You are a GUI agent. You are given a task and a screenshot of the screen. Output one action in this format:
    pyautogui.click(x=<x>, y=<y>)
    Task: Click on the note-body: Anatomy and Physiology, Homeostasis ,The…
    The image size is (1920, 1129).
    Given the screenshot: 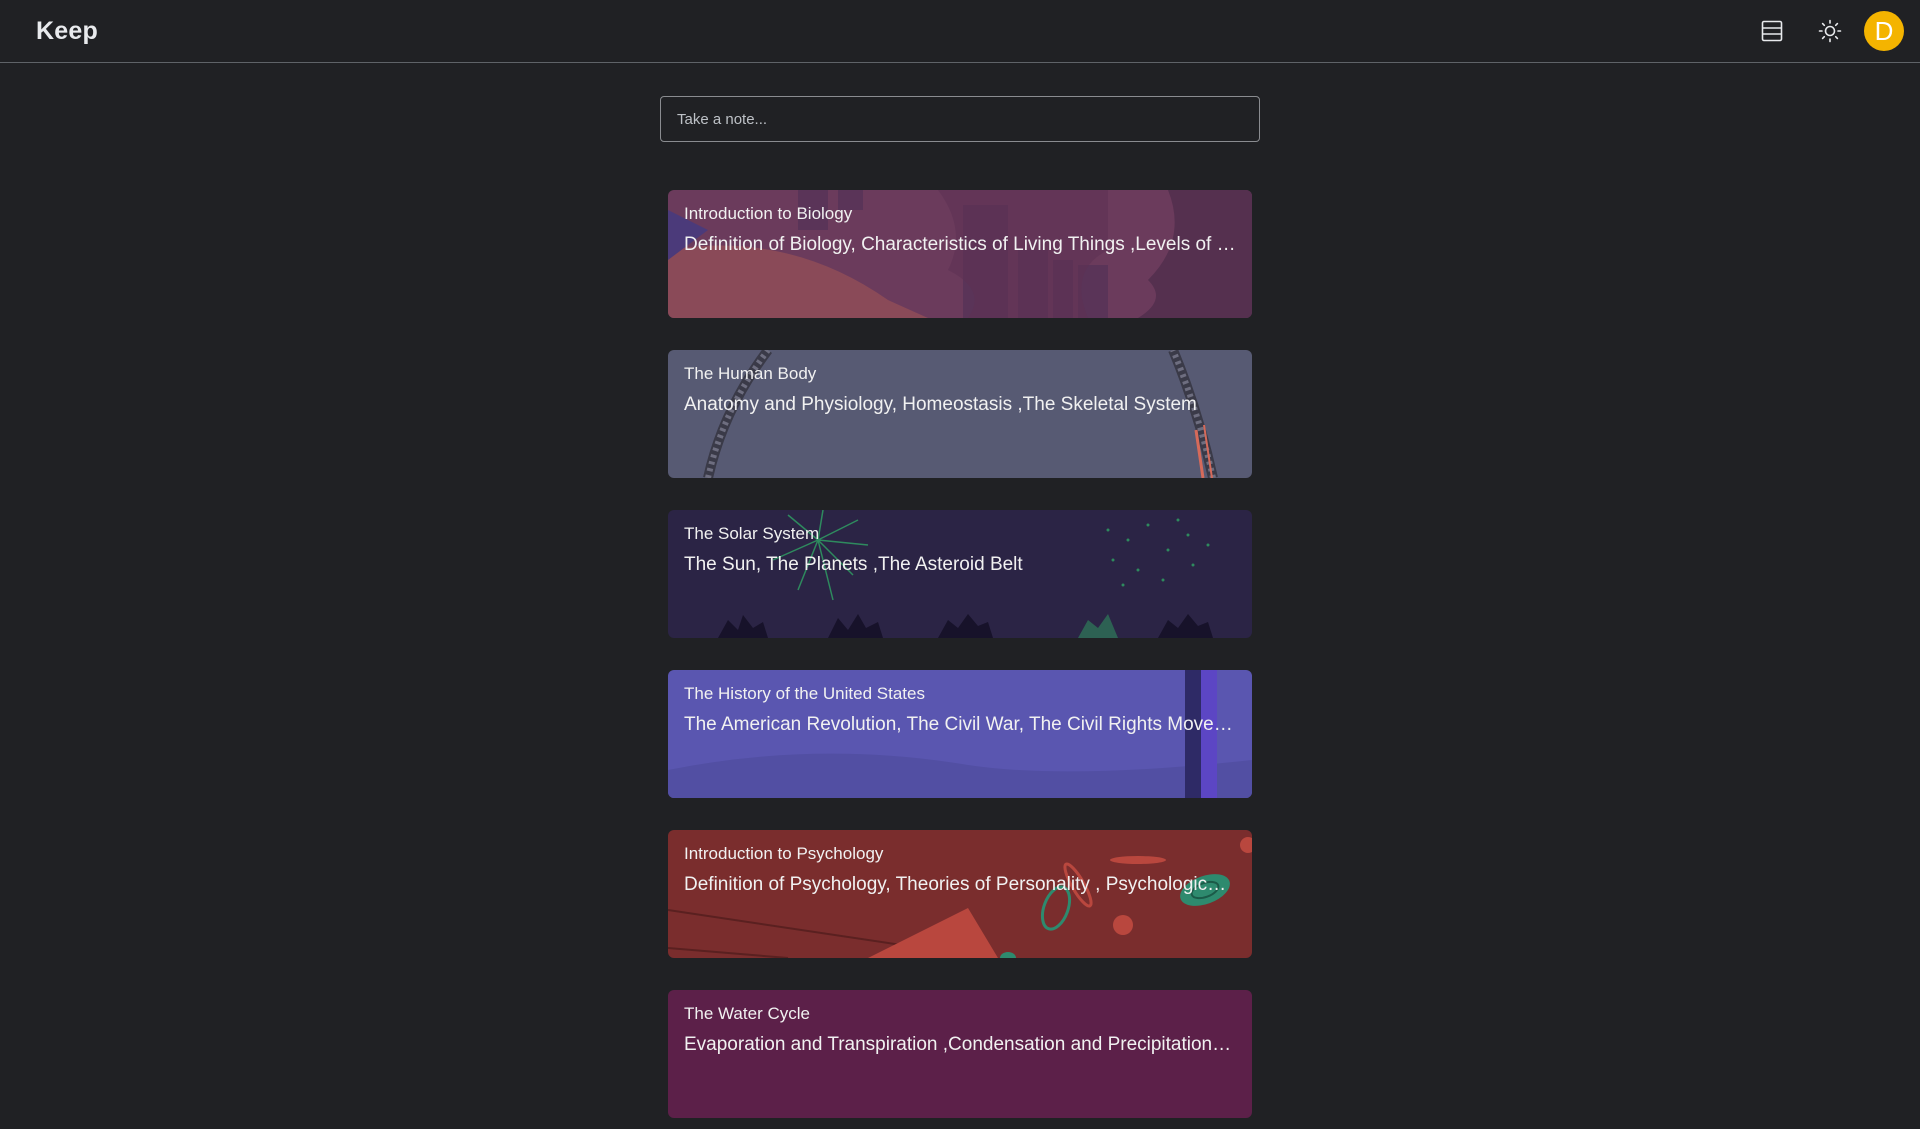 What is the action you would take?
    pyautogui.click(x=940, y=404)
    